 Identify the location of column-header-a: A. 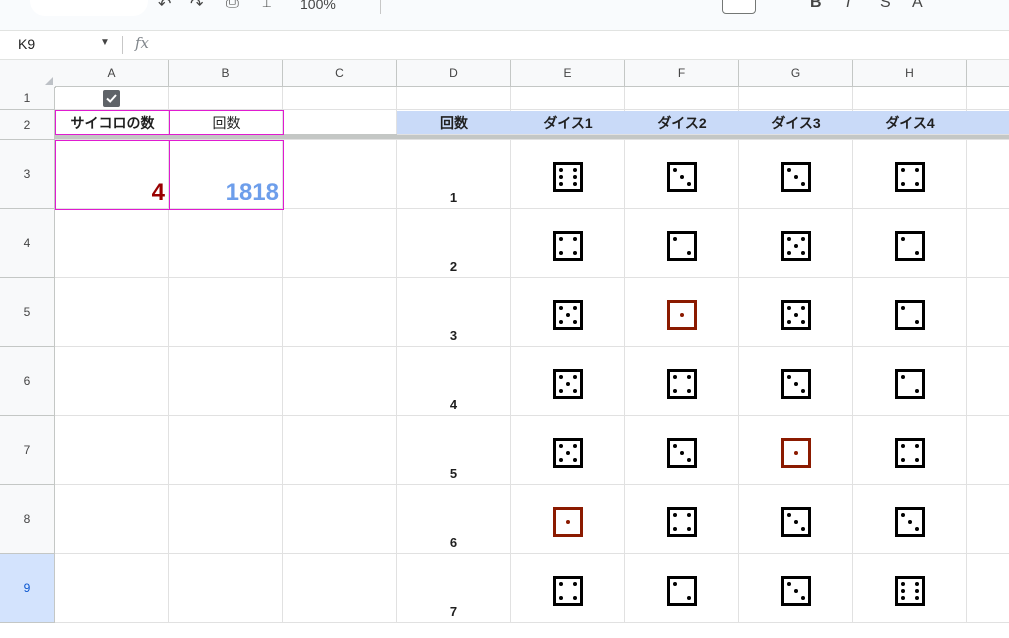
(112, 73).